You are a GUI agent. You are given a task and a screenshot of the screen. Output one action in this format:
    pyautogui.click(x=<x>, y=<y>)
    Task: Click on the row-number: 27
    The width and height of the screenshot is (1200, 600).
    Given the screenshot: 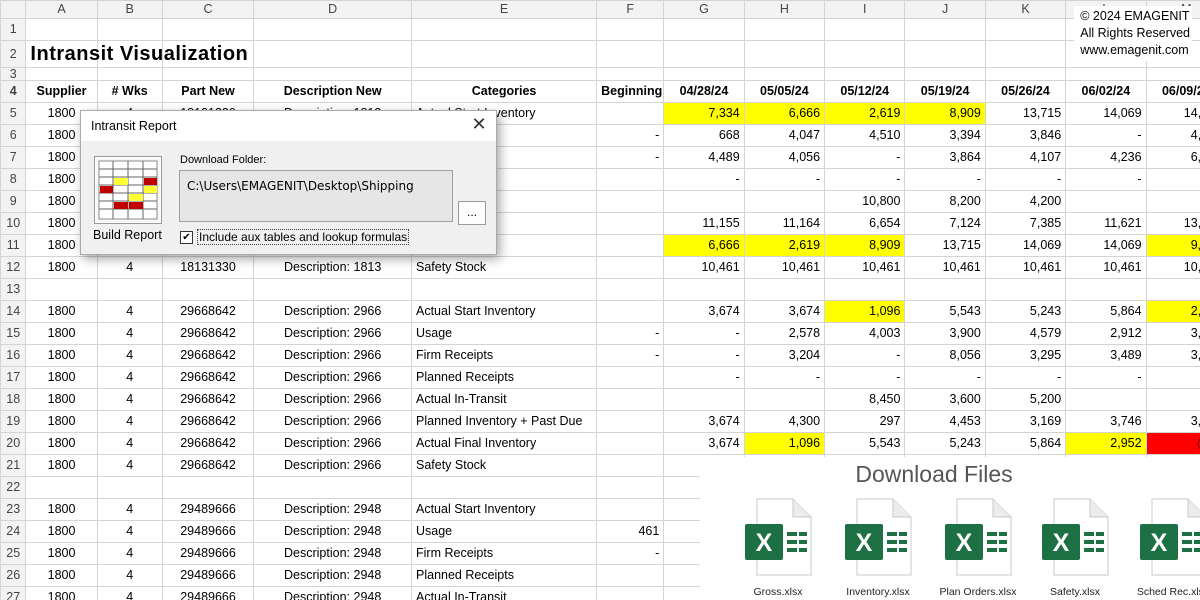 What is the action you would take?
    pyautogui.click(x=13, y=593)
    